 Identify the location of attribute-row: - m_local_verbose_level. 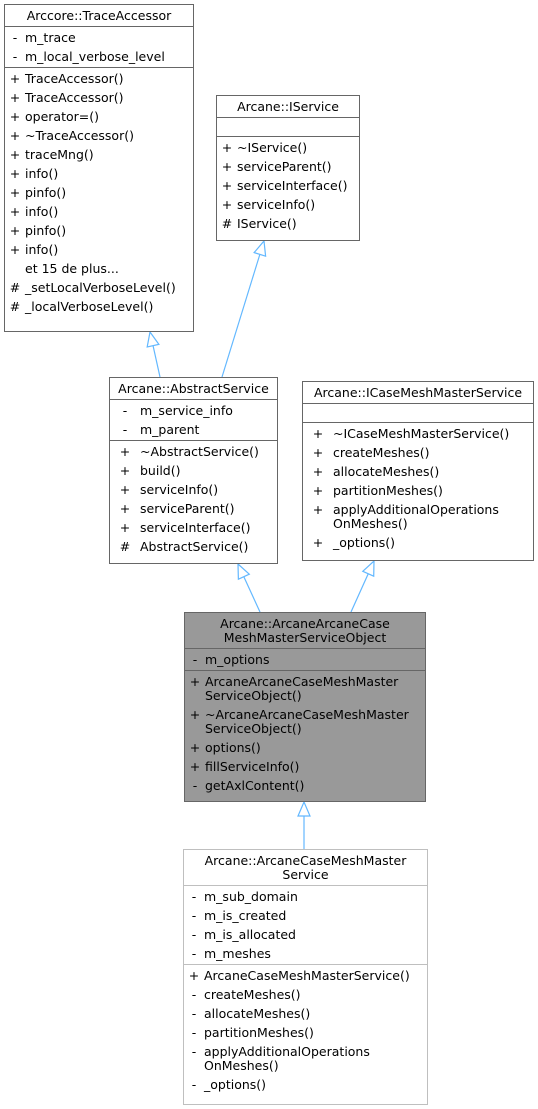
(99, 56).